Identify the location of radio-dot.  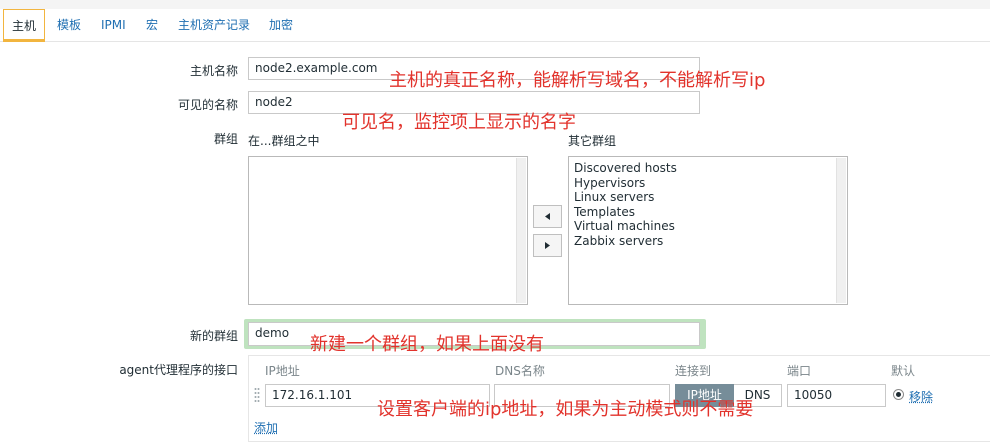
(898, 394).